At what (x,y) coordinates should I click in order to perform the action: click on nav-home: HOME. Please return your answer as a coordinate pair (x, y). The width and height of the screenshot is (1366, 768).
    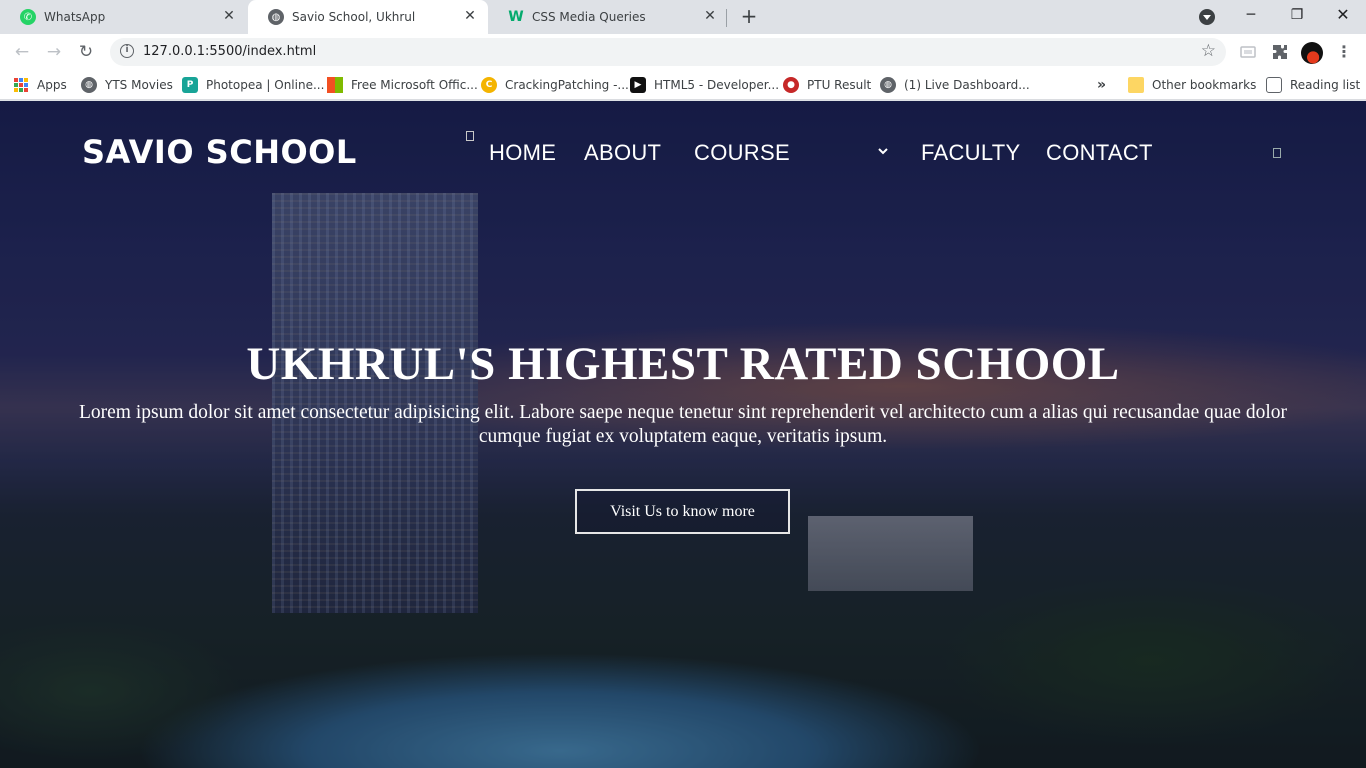
    Looking at the image, I should click on (522, 153).